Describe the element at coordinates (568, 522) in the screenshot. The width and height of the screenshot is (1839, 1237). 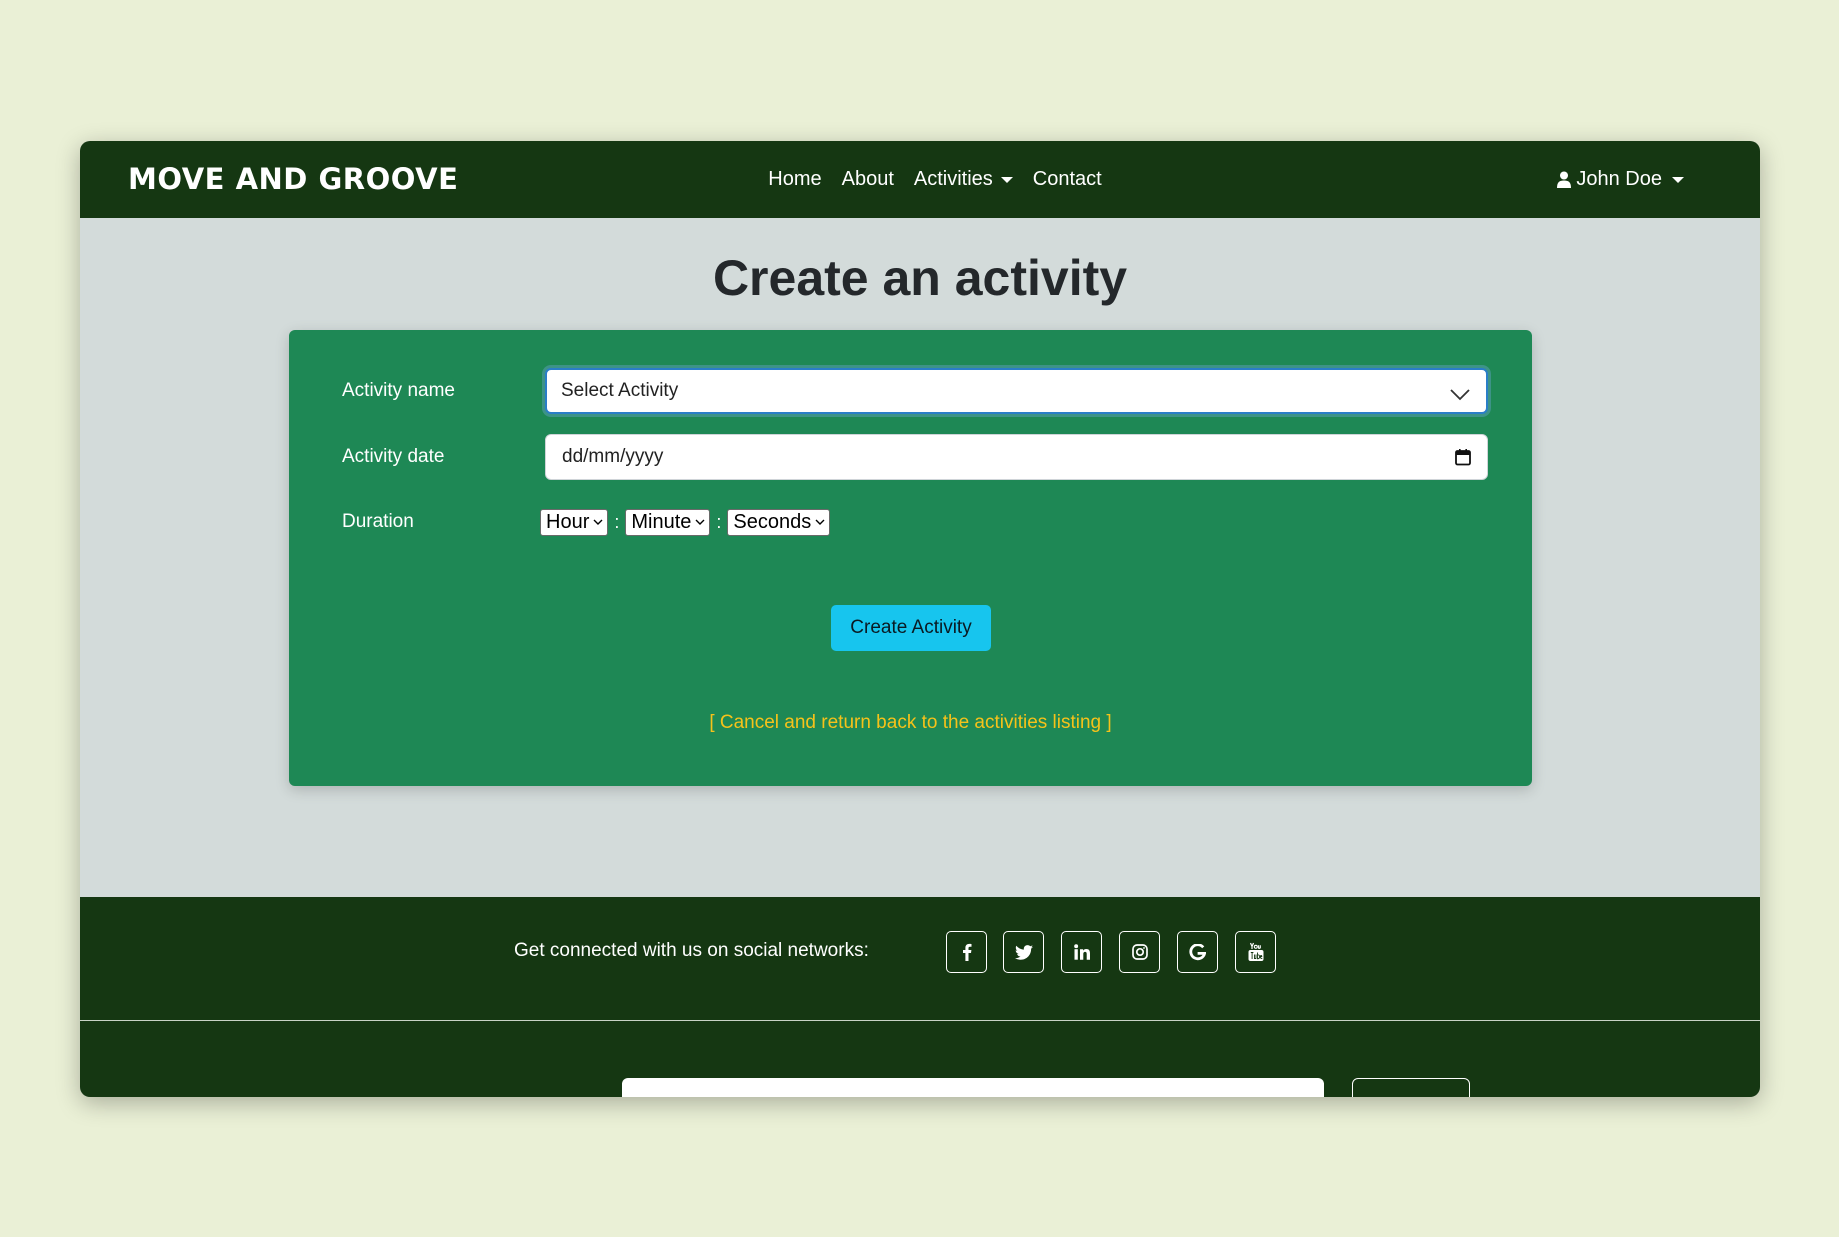
I see `duration-hour-value: Hour` at that location.